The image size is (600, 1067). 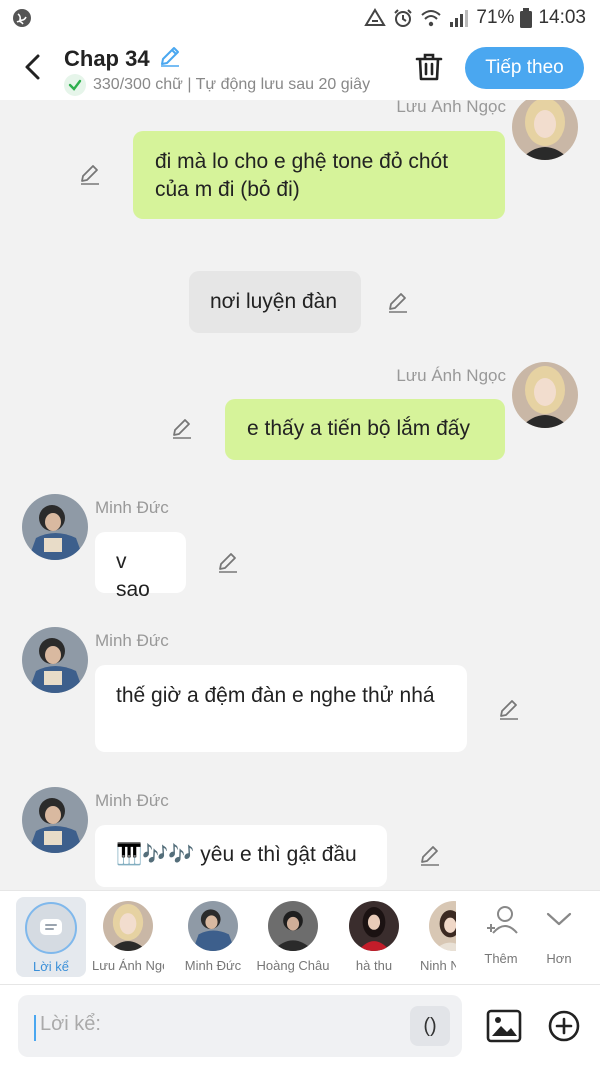 I want to click on narrator-tab: Lời kể, so click(x=51, y=937).